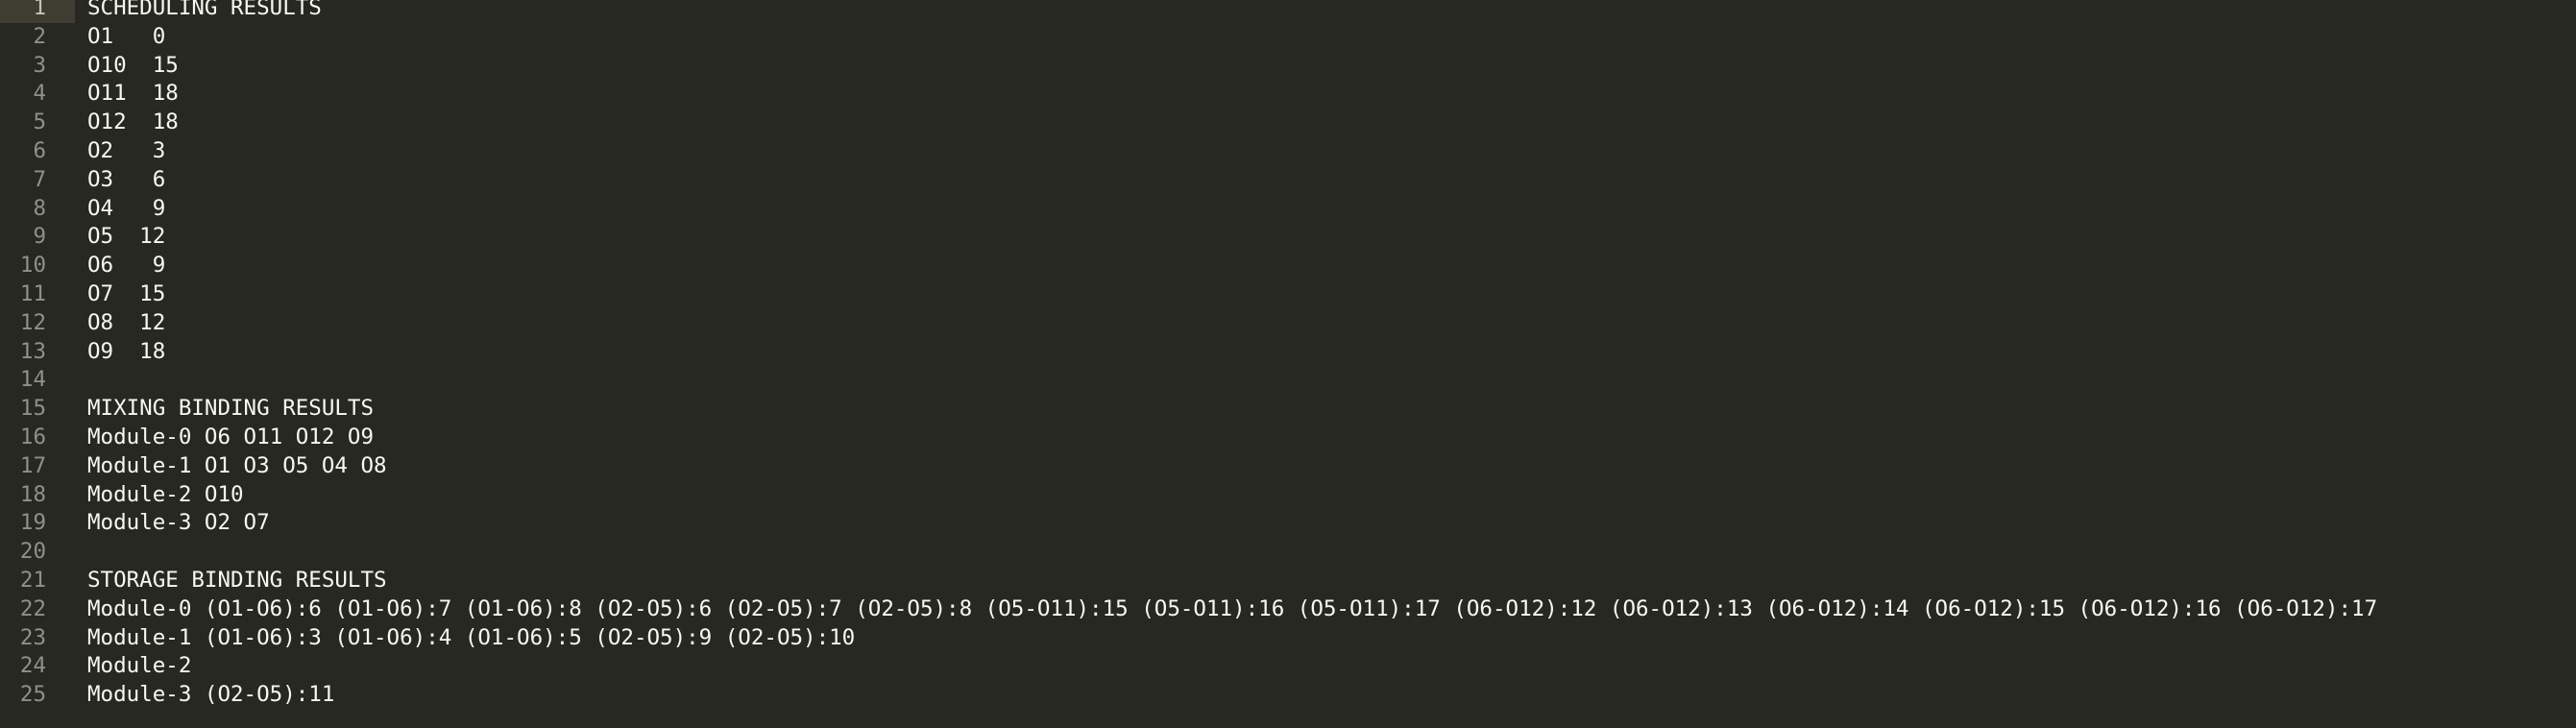 The width and height of the screenshot is (2576, 728). Describe the element at coordinates (32, 266) in the screenshot. I see `line-number: 10` at that location.